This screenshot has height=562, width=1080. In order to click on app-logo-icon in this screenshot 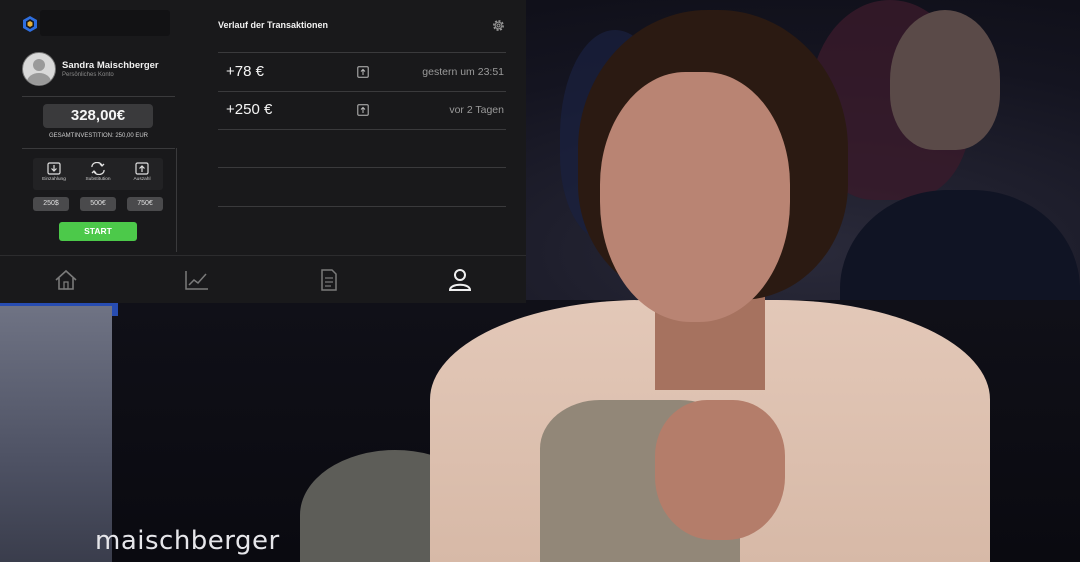, I will do `click(30, 24)`.